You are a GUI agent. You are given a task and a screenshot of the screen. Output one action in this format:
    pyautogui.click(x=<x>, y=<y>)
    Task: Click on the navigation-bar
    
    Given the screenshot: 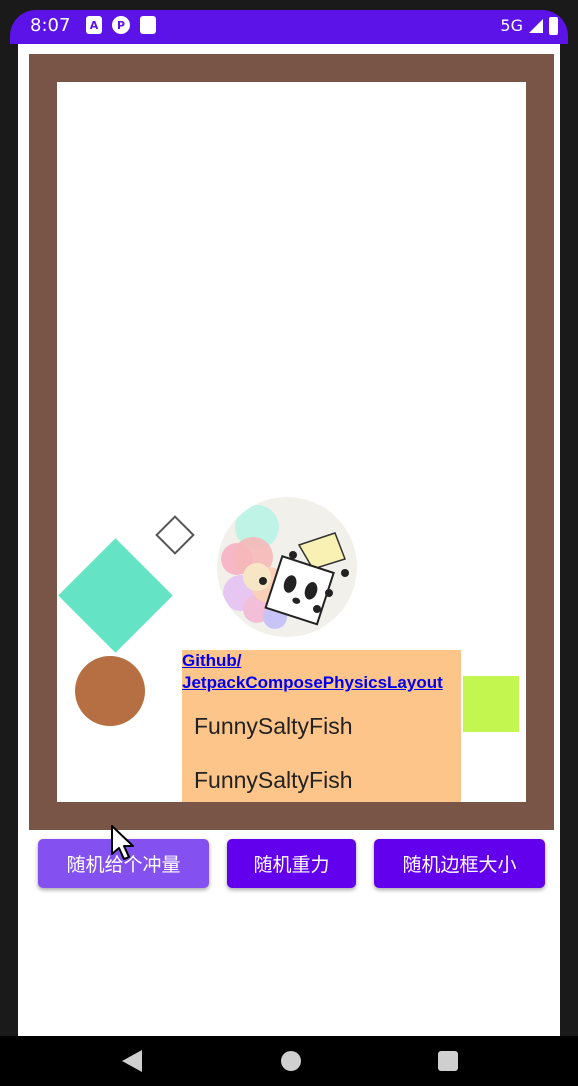 What is the action you would take?
    pyautogui.click(x=289, y=1061)
    